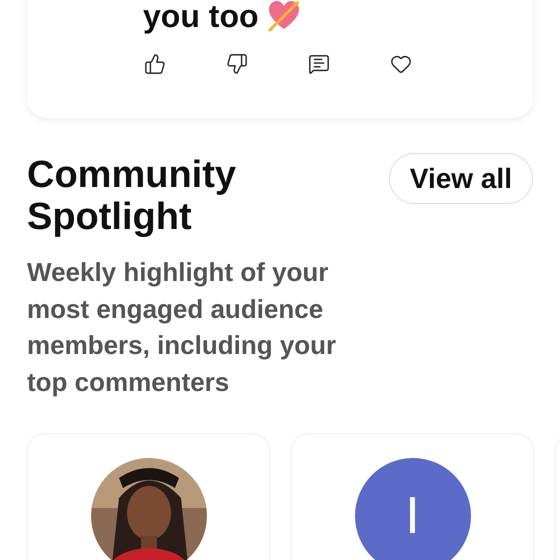 The image size is (560, 560). I want to click on heart-arrow-icon, so click(283, 16).